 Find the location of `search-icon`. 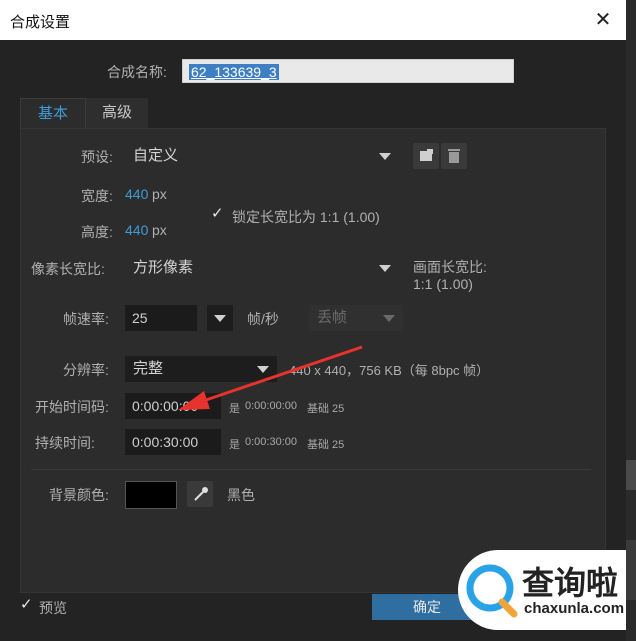

search-icon is located at coordinates (492, 591).